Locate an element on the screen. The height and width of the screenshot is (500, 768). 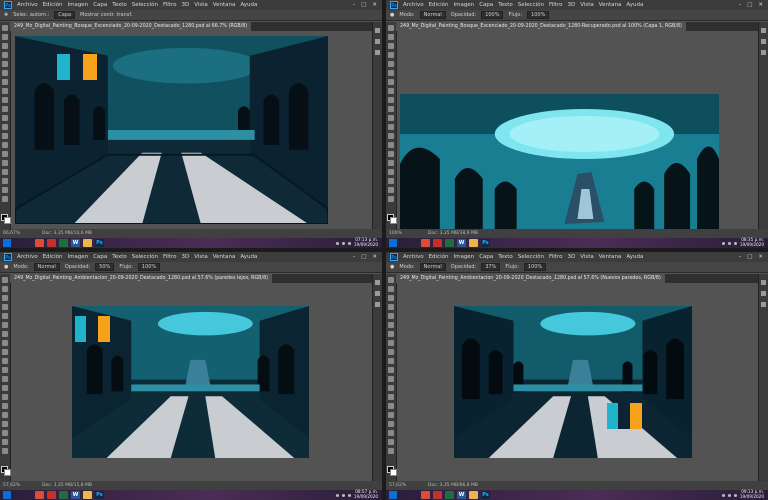
menu-capa: Capa is located at coordinates (486, 5).